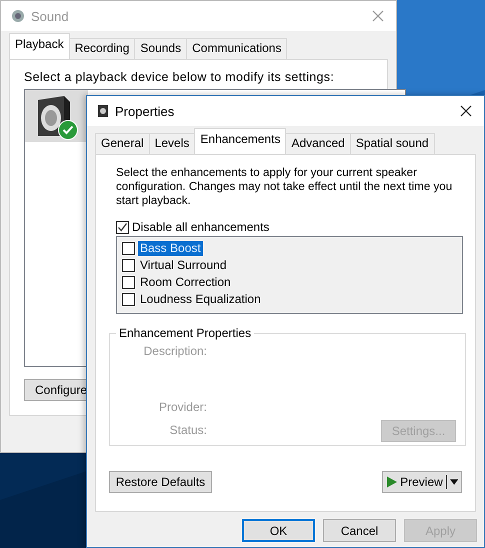 This screenshot has height=548, width=485. Describe the element at coordinates (454, 482) in the screenshot. I see `dropdown-arrow-icon` at that location.